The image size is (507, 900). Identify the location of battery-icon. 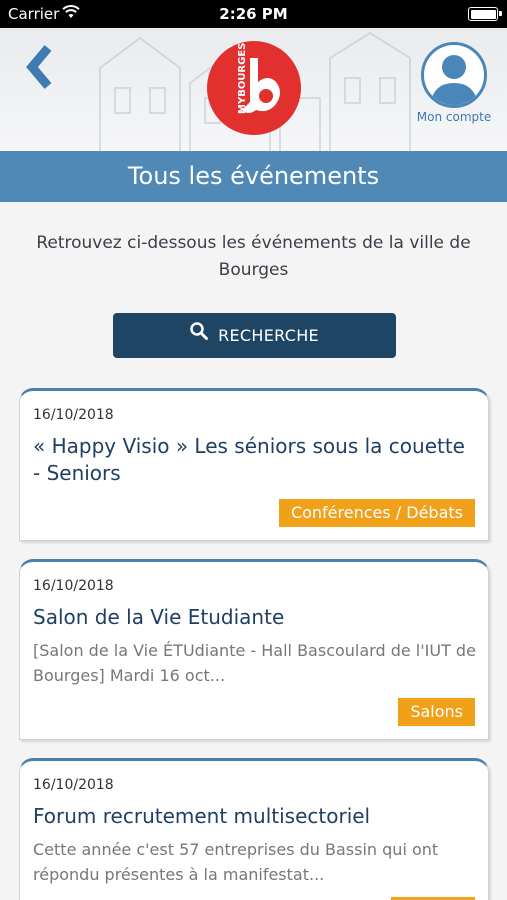
(485, 14).